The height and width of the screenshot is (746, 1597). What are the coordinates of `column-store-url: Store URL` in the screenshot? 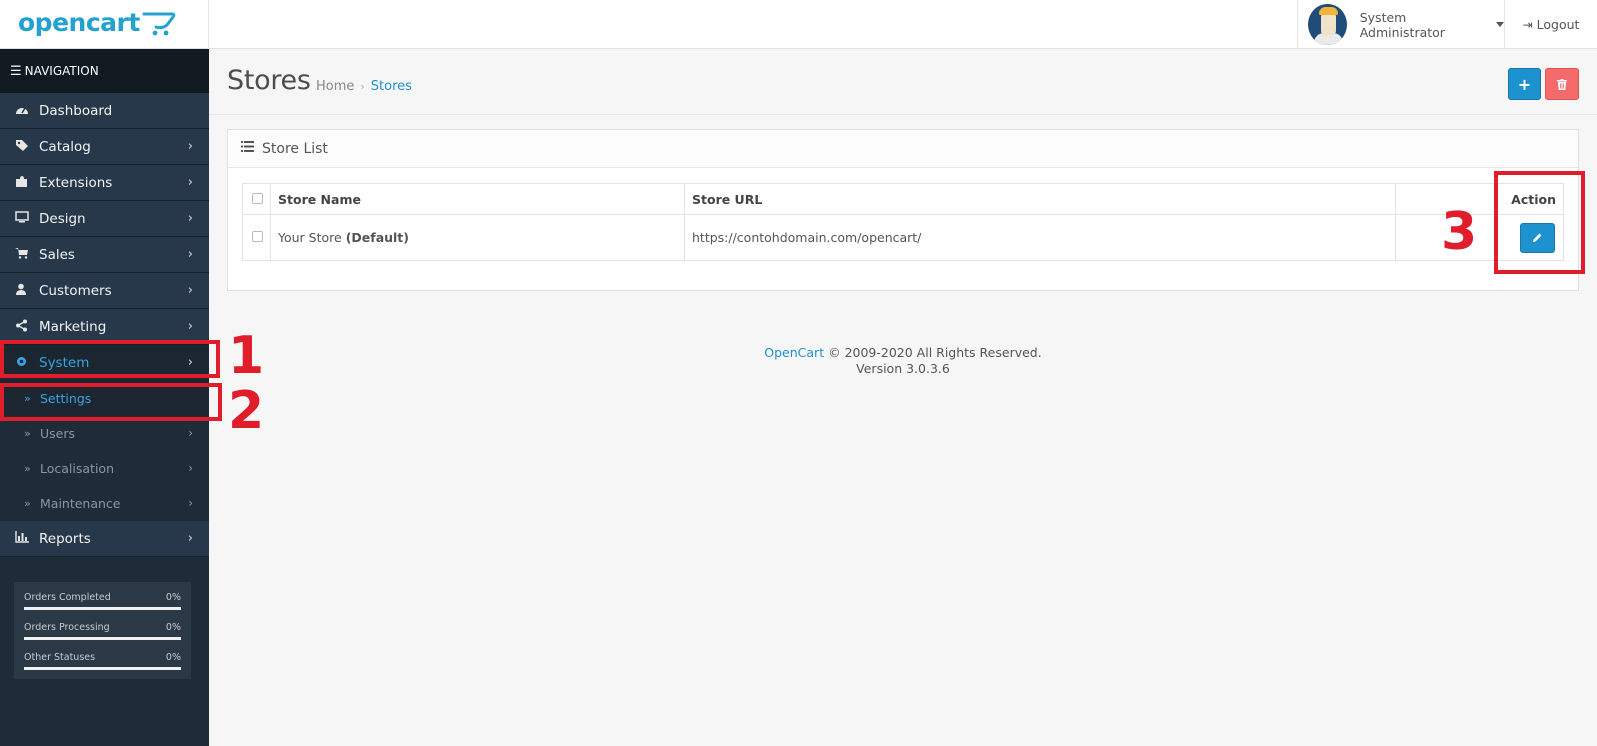 It's located at (1040, 199).